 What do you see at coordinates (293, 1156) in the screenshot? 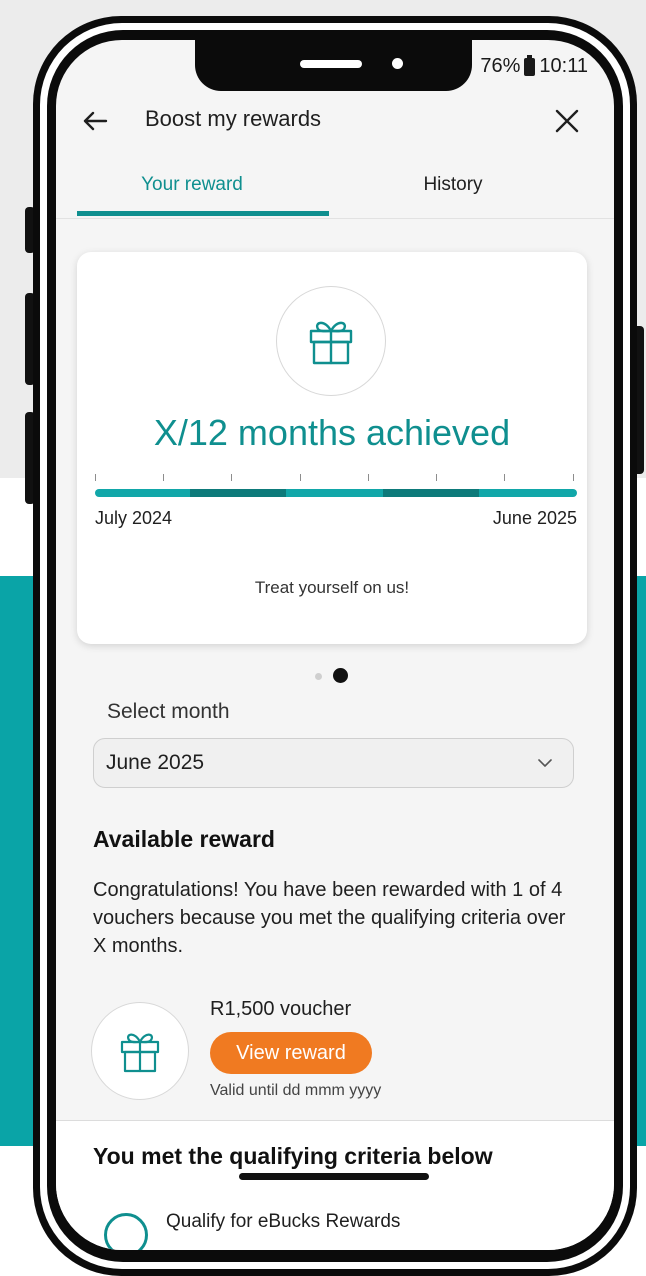
I see `qualifying-criteria-title: You met the qualifying criteria below` at bounding box center [293, 1156].